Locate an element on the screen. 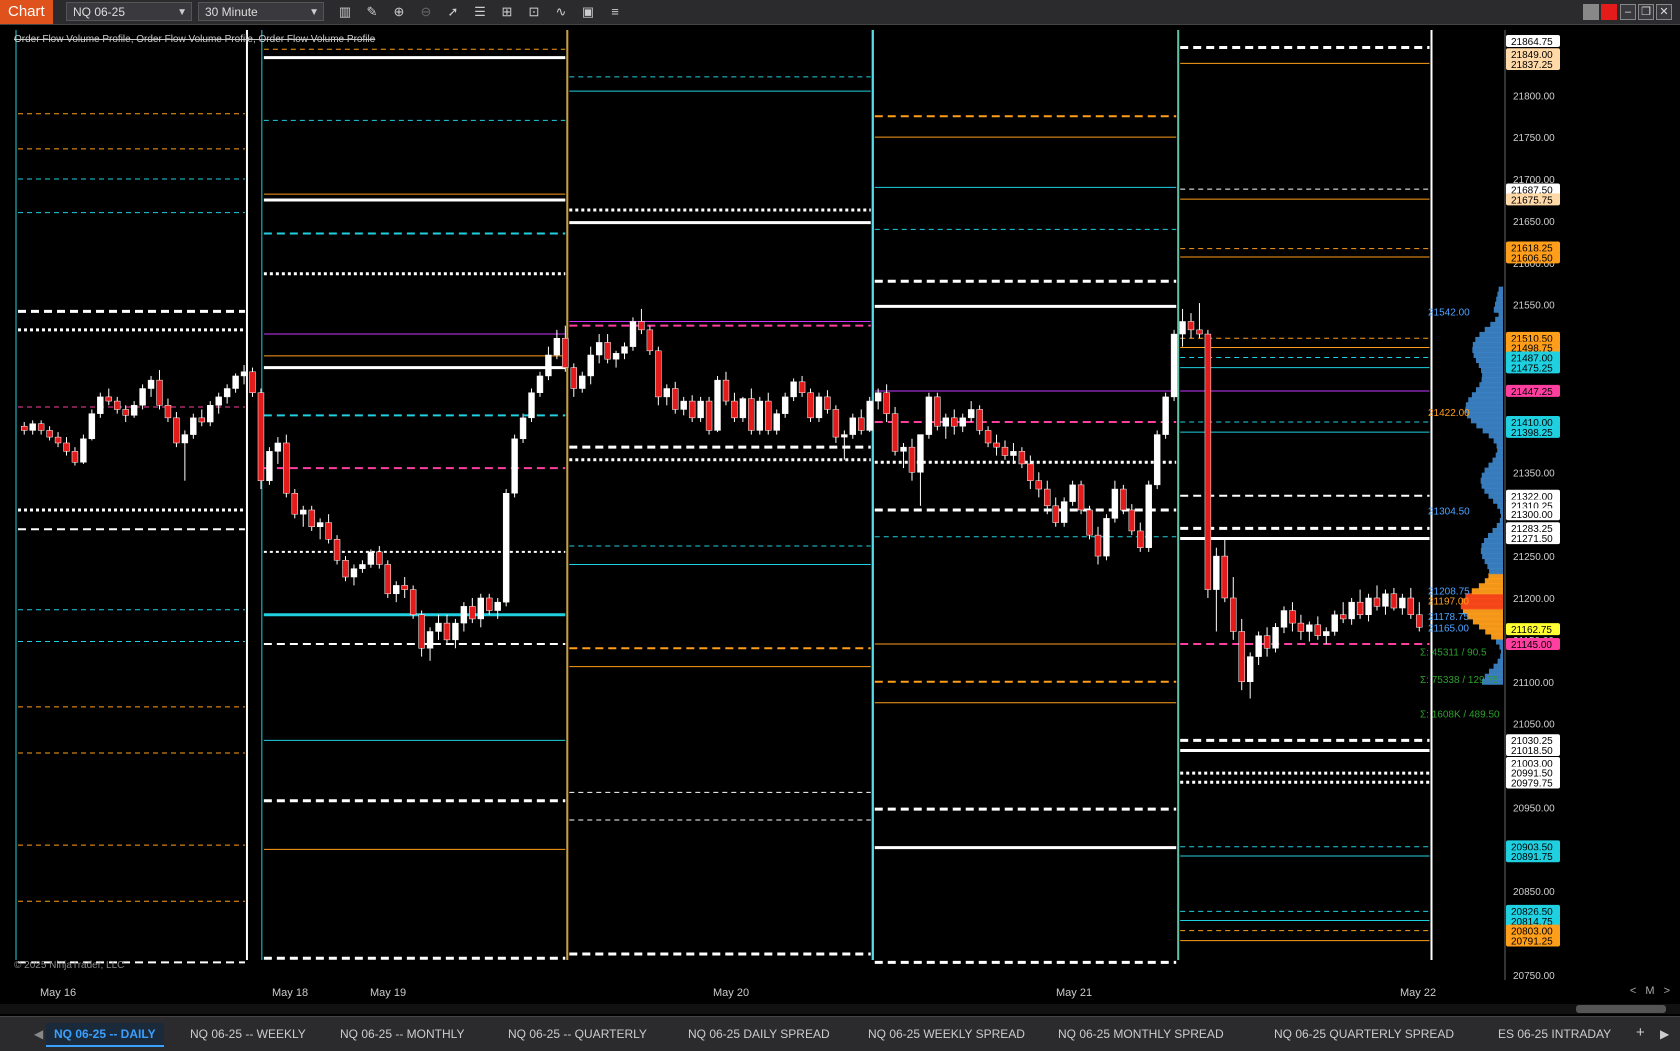 This screenshot has height=1051, width=1680. interval-selector-value: 30 Minute is located at coordinates (231, 12).